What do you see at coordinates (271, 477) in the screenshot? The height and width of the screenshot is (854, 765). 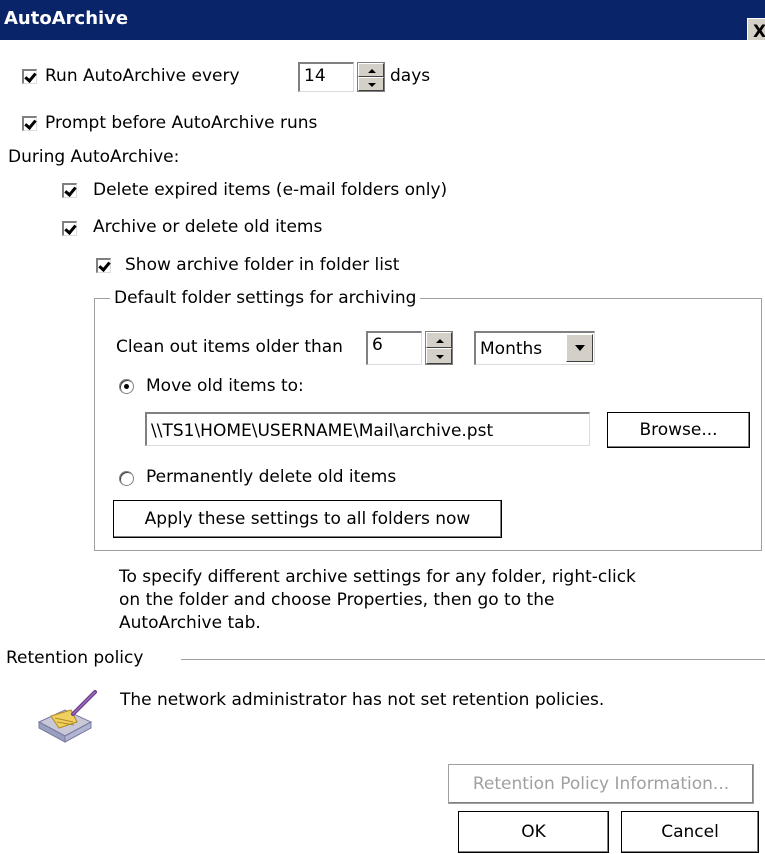 I see `permanently-delete-label: Permanently delete old items` at bounding box center [271, 477].